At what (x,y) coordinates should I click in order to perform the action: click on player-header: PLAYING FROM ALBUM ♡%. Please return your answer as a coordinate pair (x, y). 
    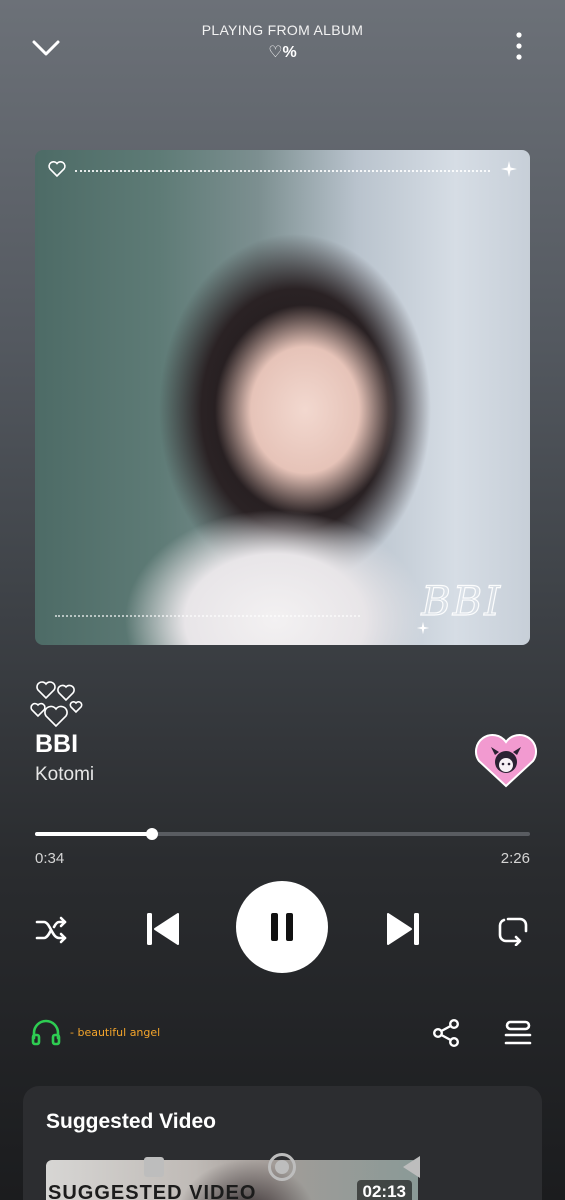
    Looking at the image, I should click on (282, 45).